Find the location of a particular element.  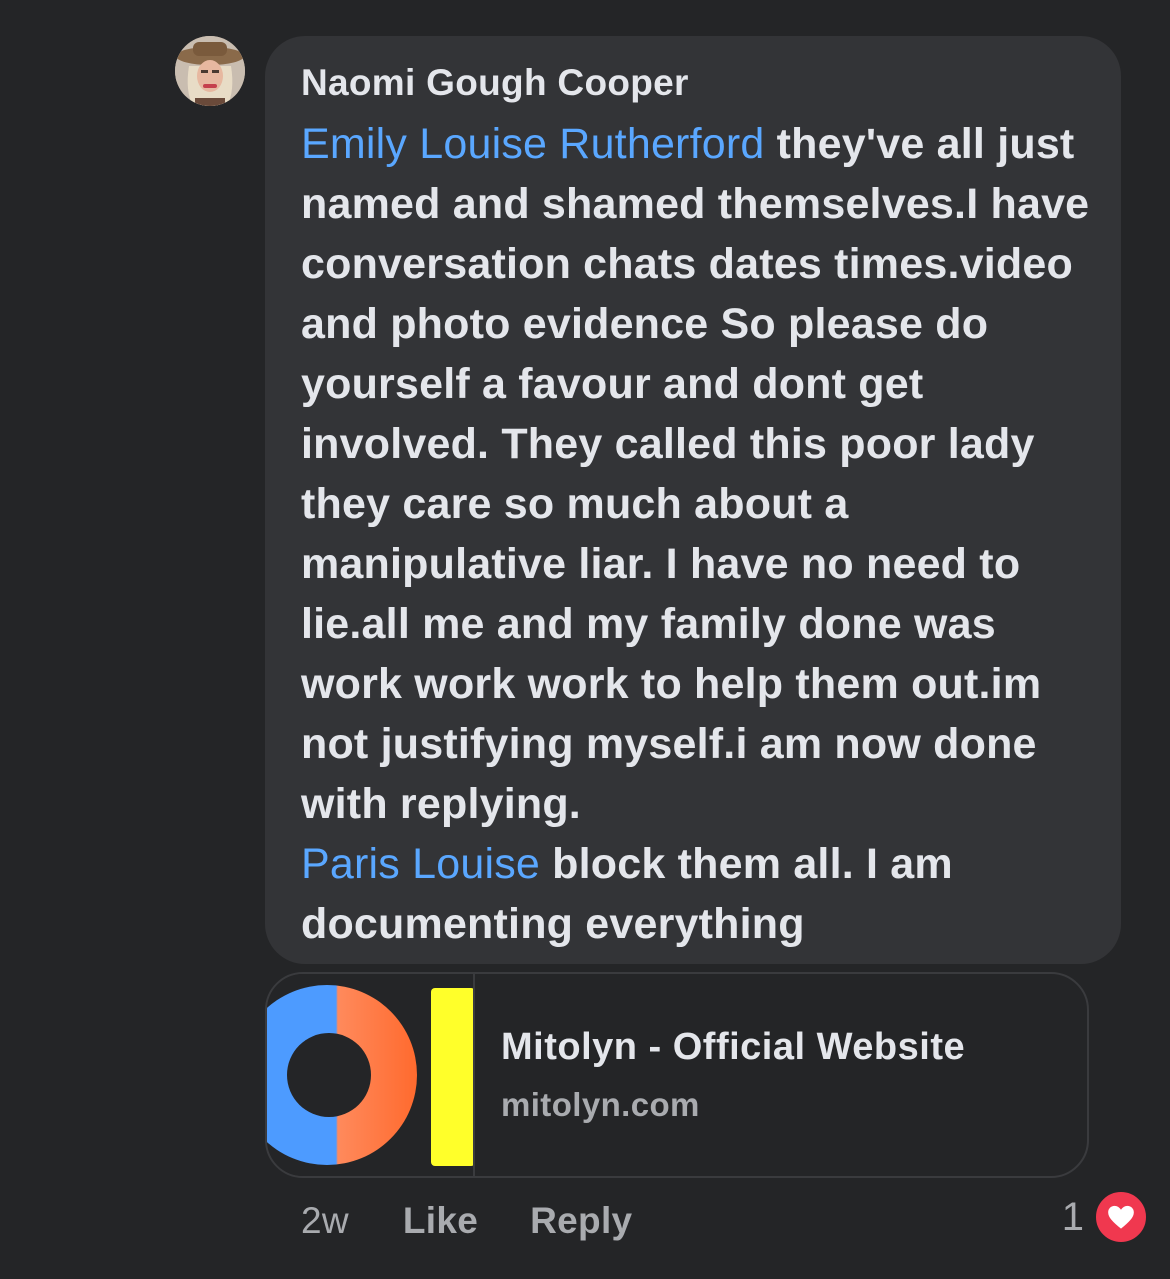

heart-icon is located at coordinates (1121, 1217).